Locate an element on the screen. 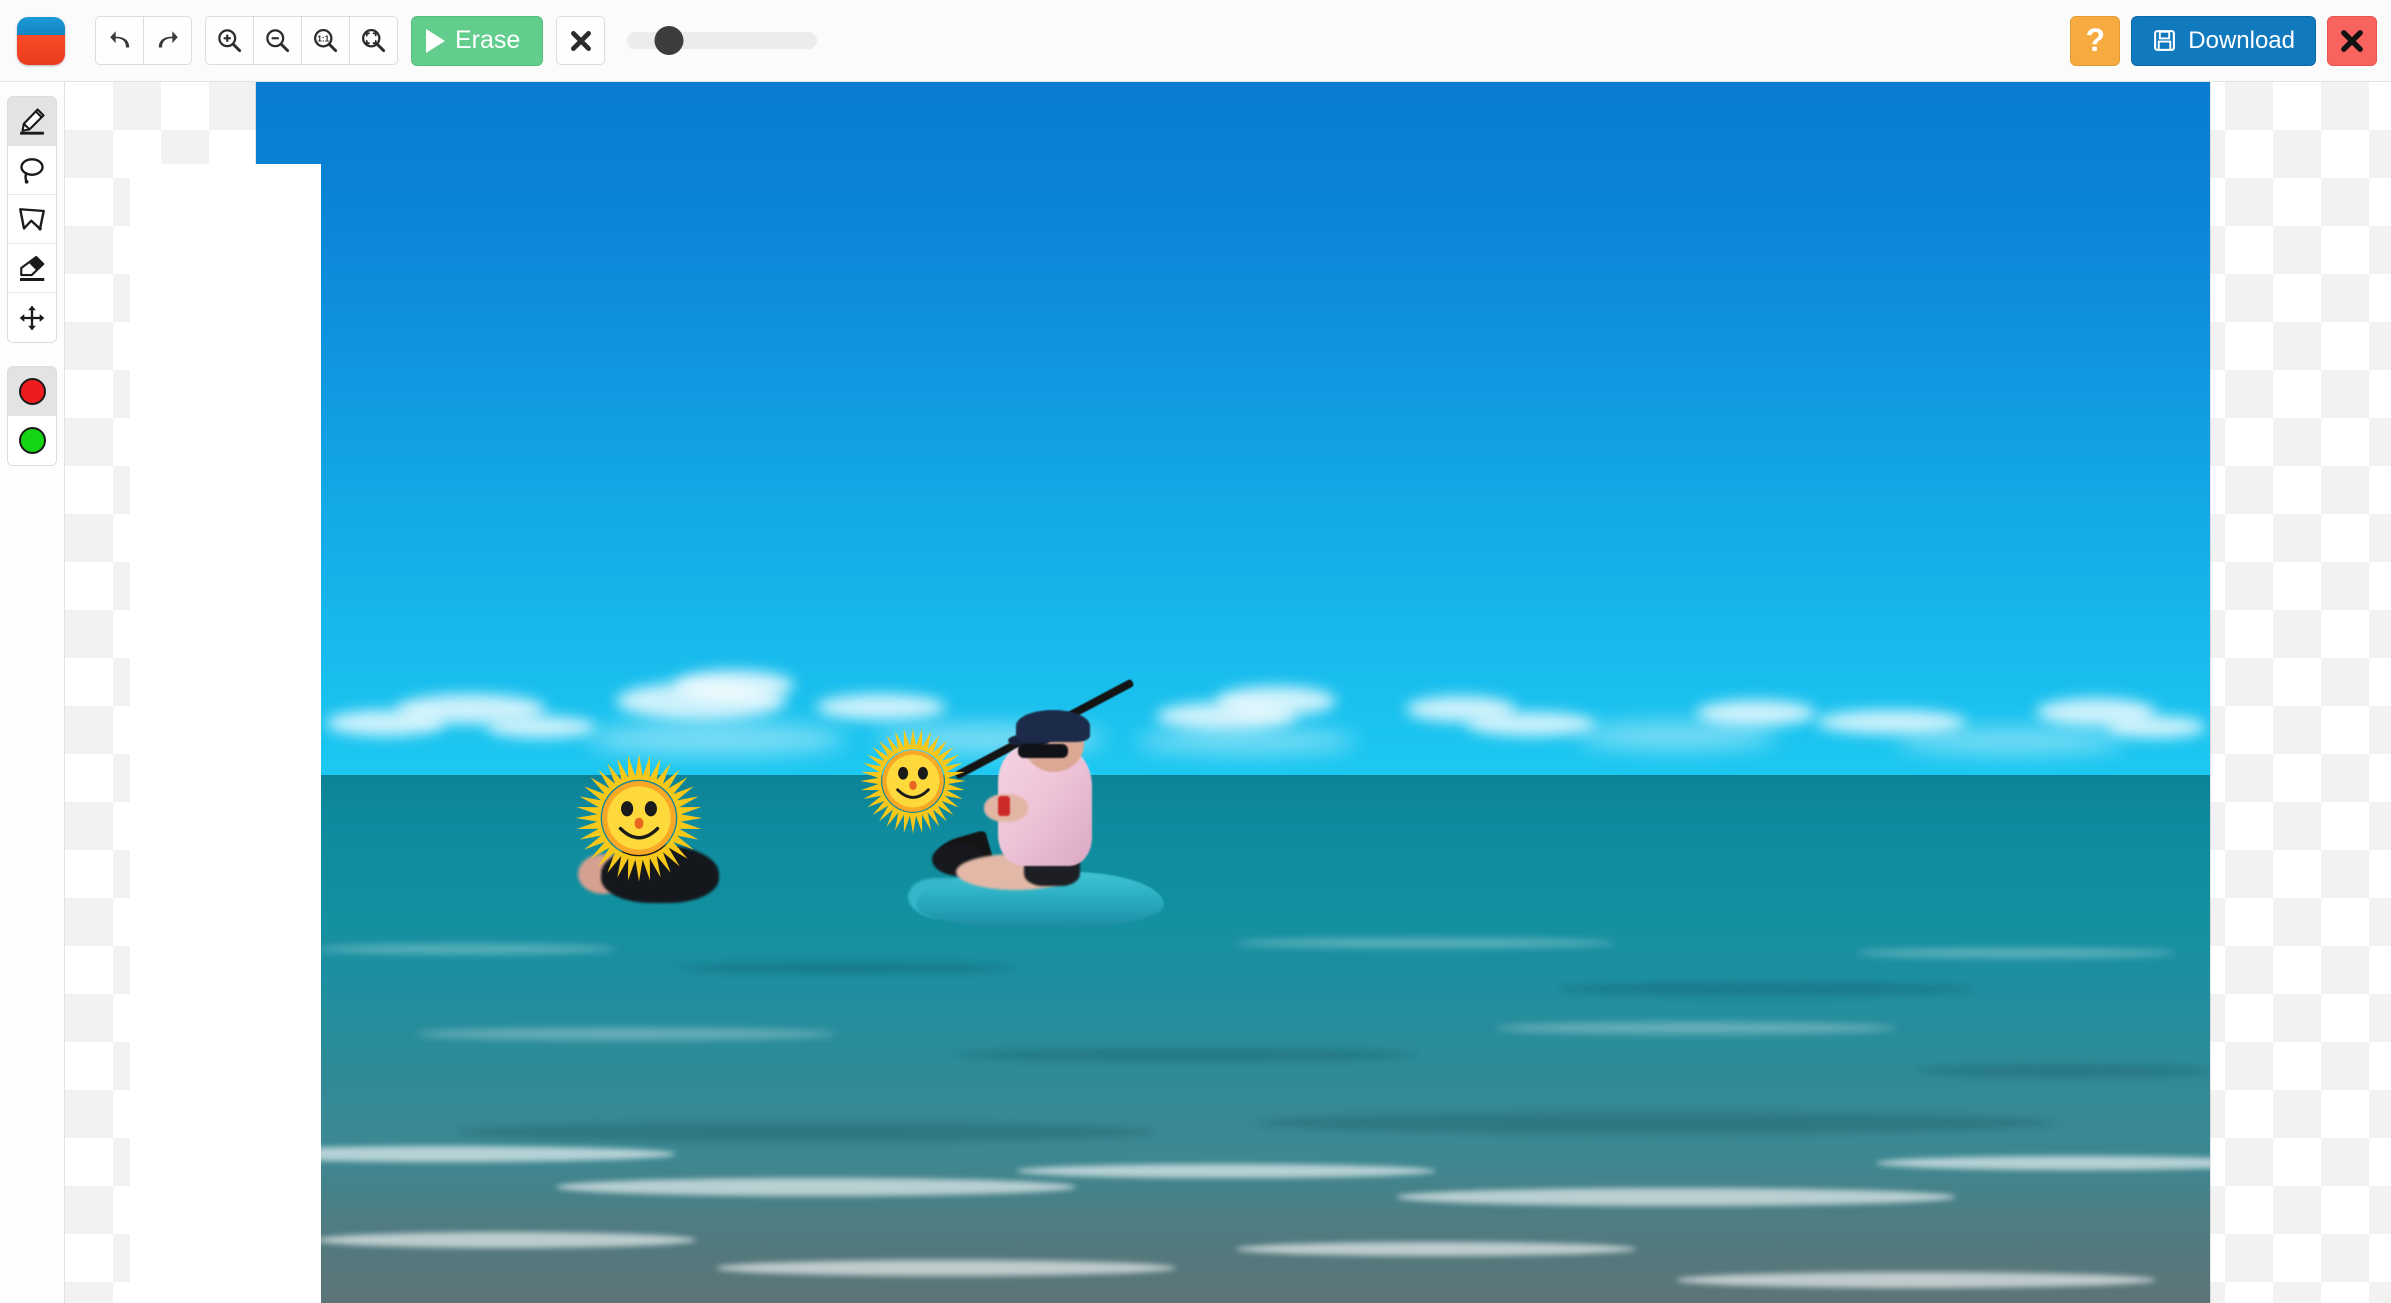 Image resolution: width=2391 pixels, height=1303 pixels. lasso-icon is located at coordinates (32, 171).